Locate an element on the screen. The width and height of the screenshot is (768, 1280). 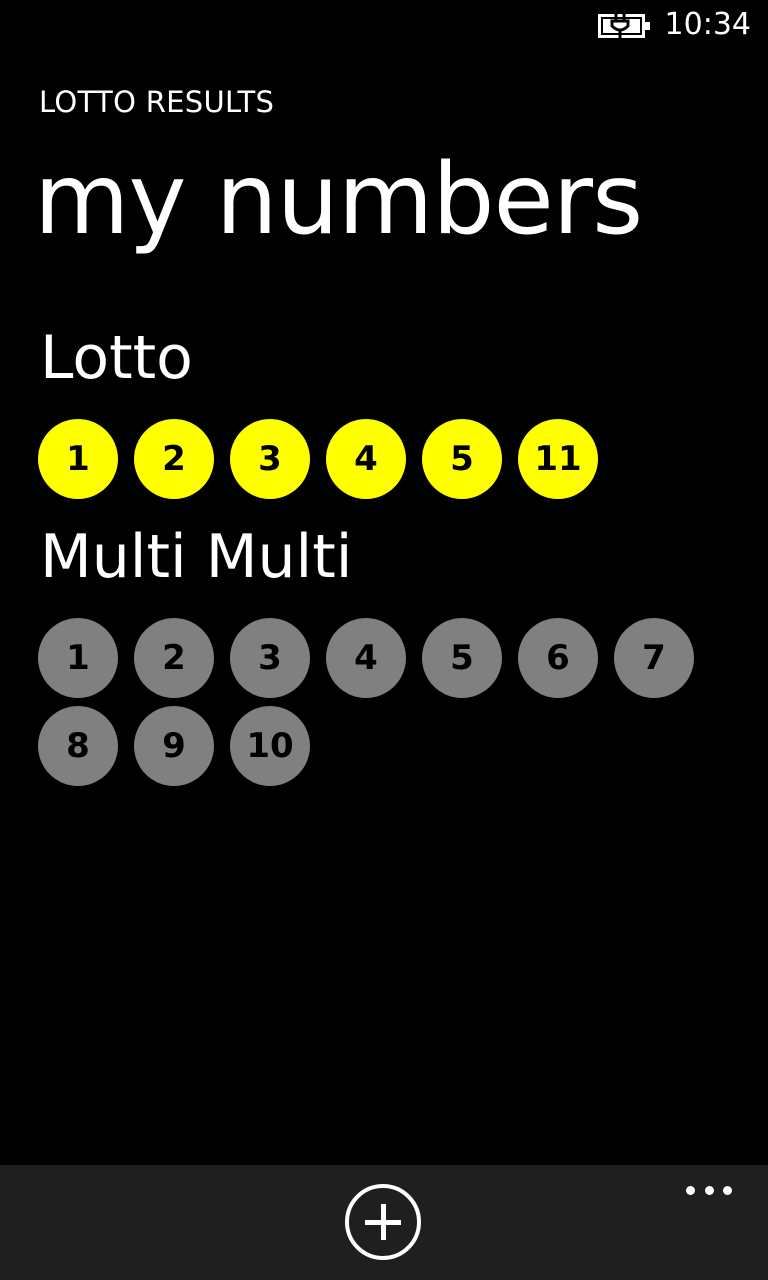
add-button is located at coordinates (383, 1222).